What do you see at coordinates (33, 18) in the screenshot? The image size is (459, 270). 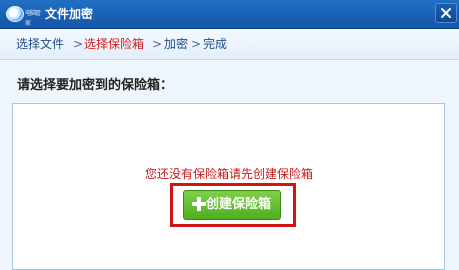 I see `app-logo-text: 电脑管家` at bounding box center [33, 18].